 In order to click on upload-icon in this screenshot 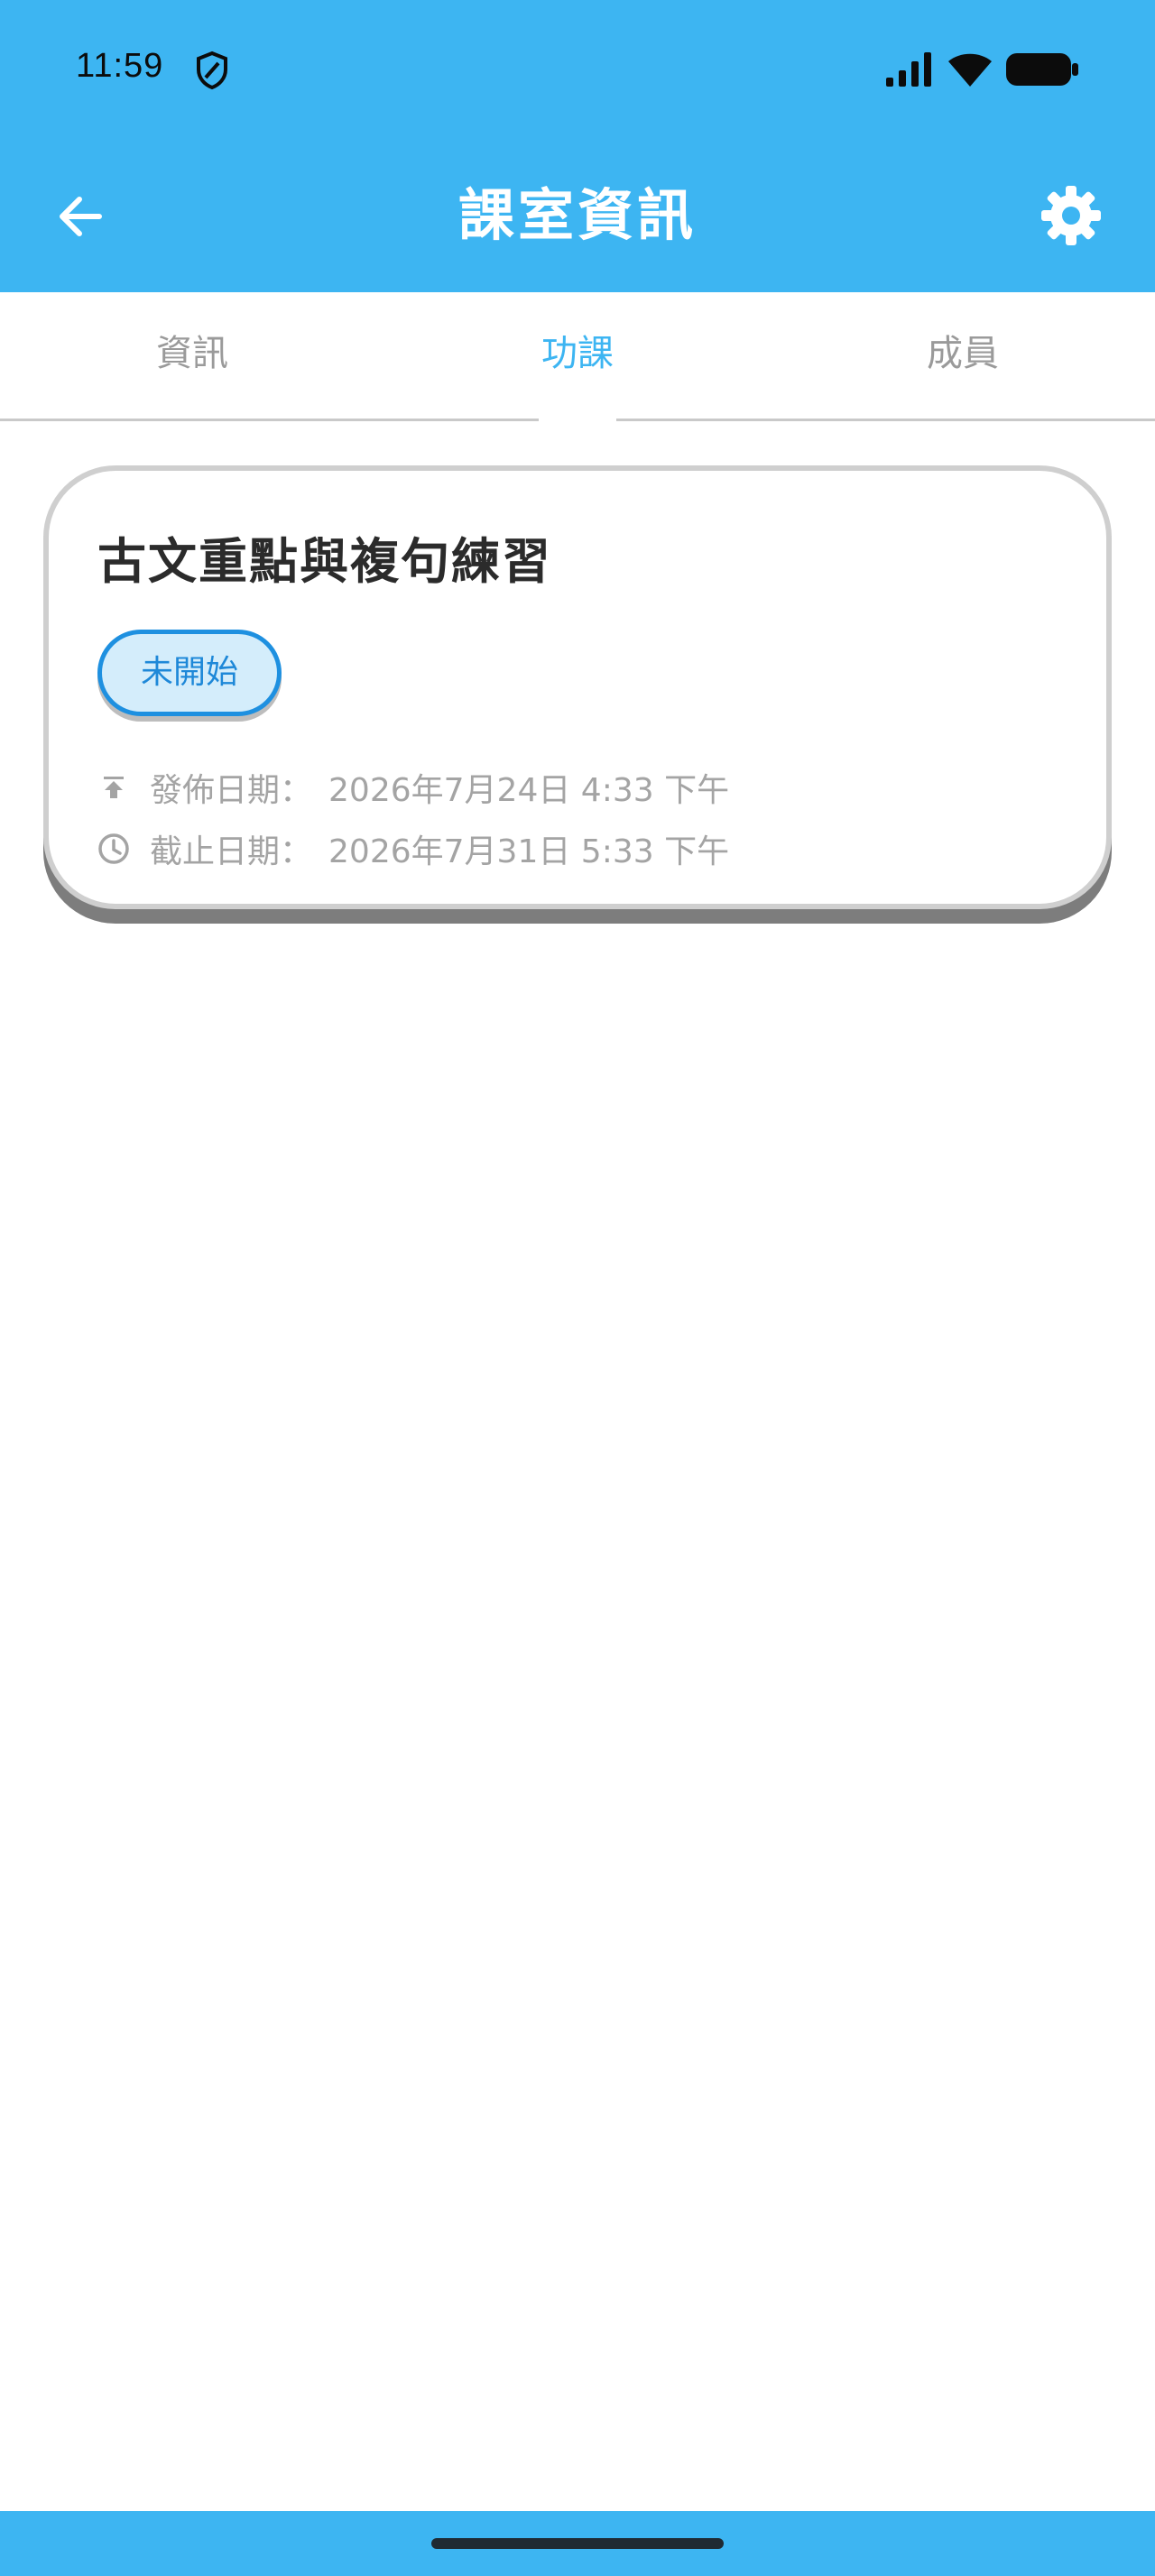, I will do `click(114, 787)`.